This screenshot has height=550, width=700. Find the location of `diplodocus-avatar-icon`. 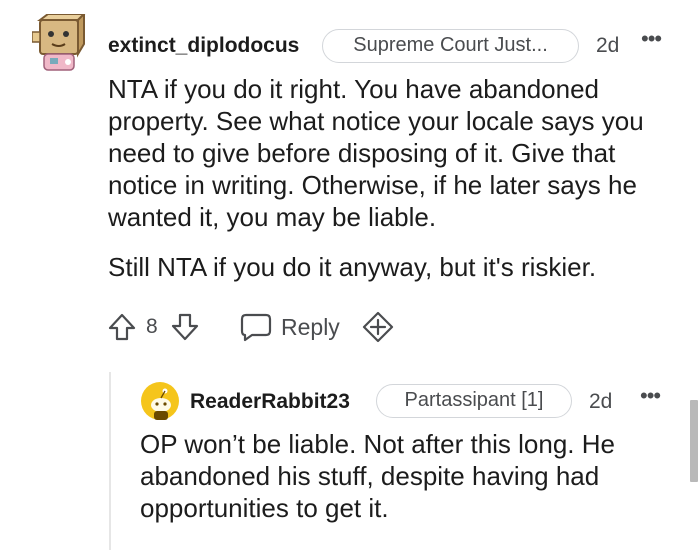

diplodocus-avatar-icon is located at coordinates (59, 41).